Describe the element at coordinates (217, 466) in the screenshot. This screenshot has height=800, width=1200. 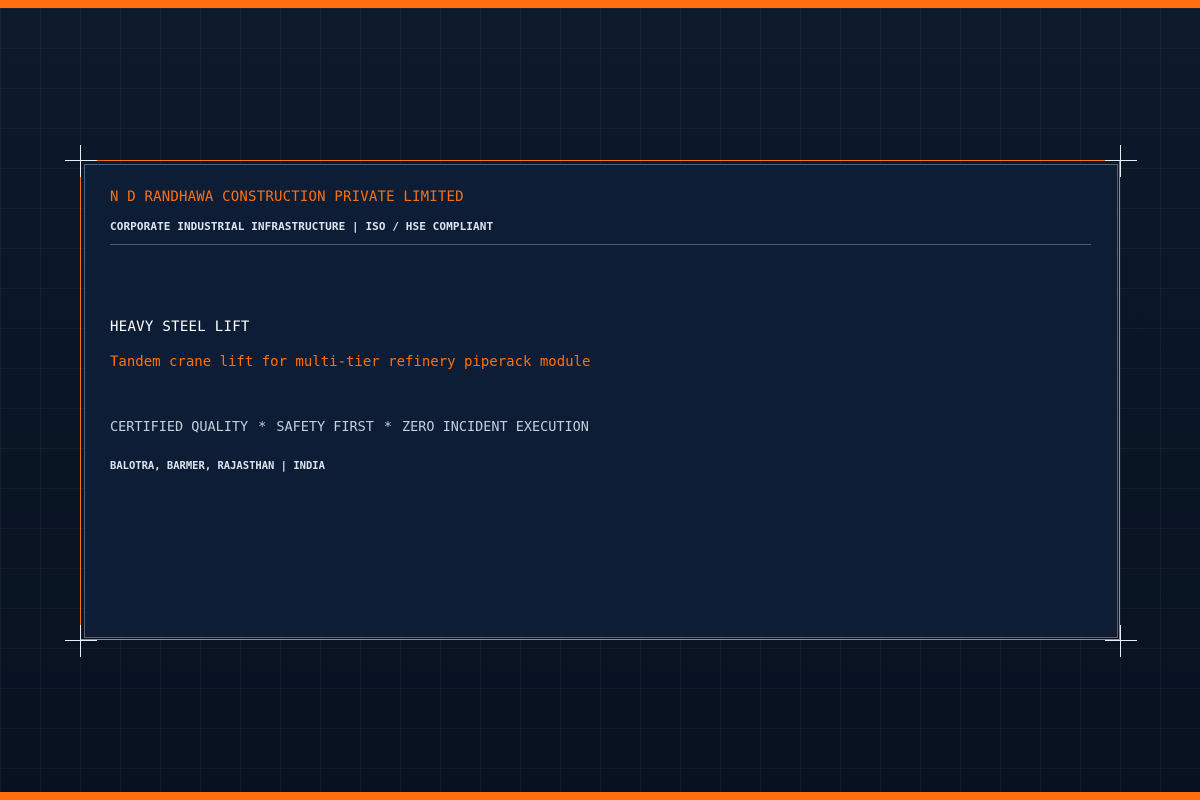
I see `location-line: BALOTRA, BARMER, RAJASTHAN | INDIA` at that location.